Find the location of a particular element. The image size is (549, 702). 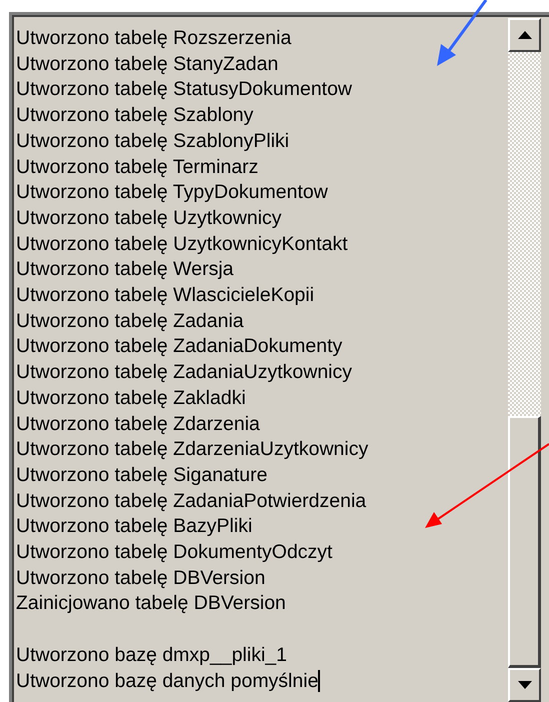

log-line: Utworzono tabelę Uzytkownicy is located at coordinates (149, 218).